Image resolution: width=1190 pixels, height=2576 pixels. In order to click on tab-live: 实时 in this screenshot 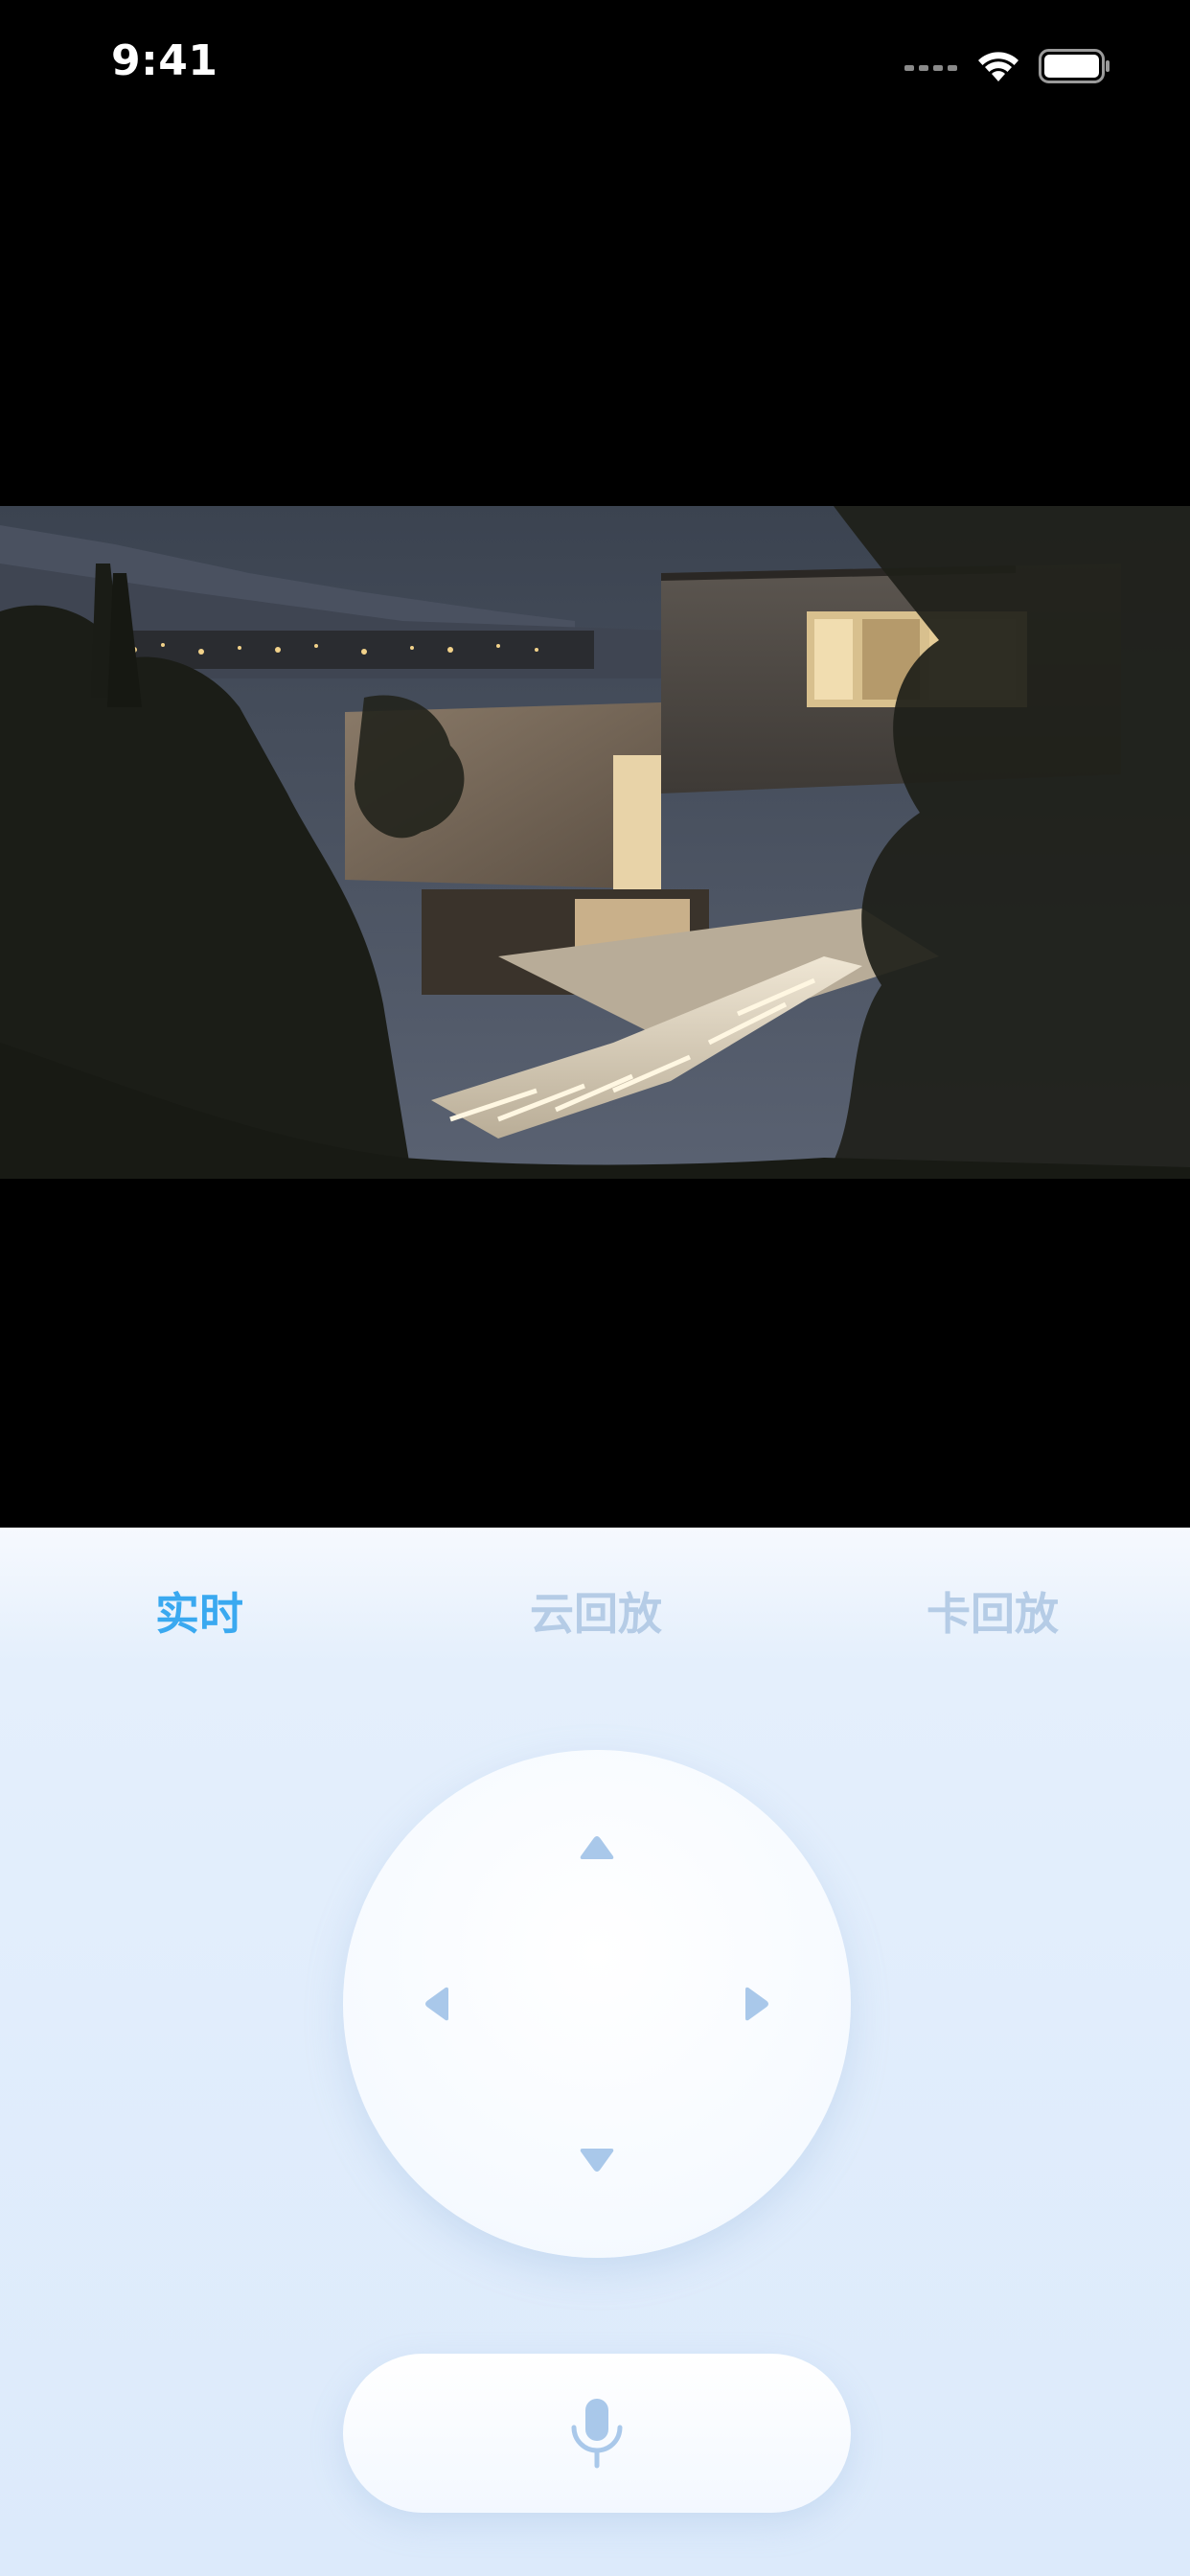, I will do `click(199, 1611)`.